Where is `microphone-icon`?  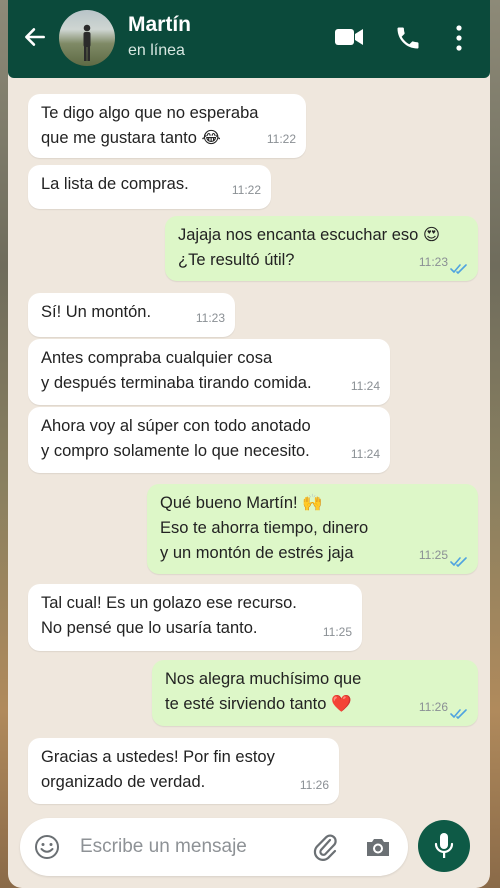
microphone-icon is located at coordinates (444, 845).